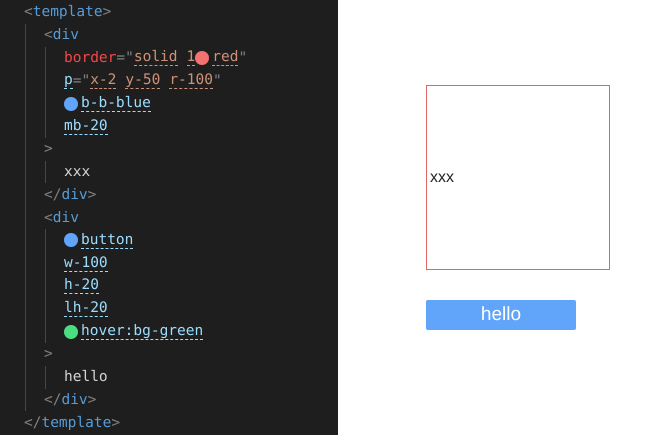 The width and height of the screenshot is (652, 435). Describe the element at coordinates (86, 377) in the screenshot. I see `text-content: hello` at that location.